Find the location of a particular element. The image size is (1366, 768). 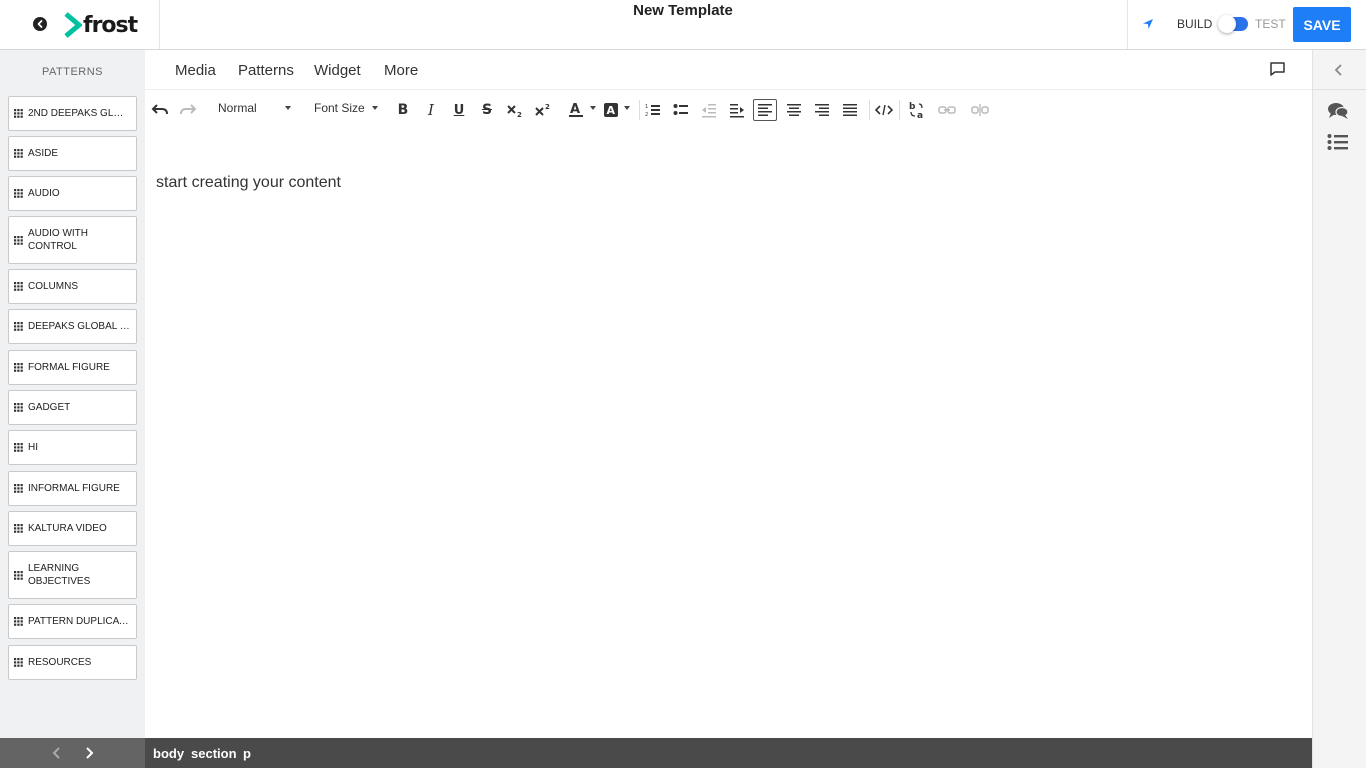

menu-media: Media is located at coordinates (195, 70).